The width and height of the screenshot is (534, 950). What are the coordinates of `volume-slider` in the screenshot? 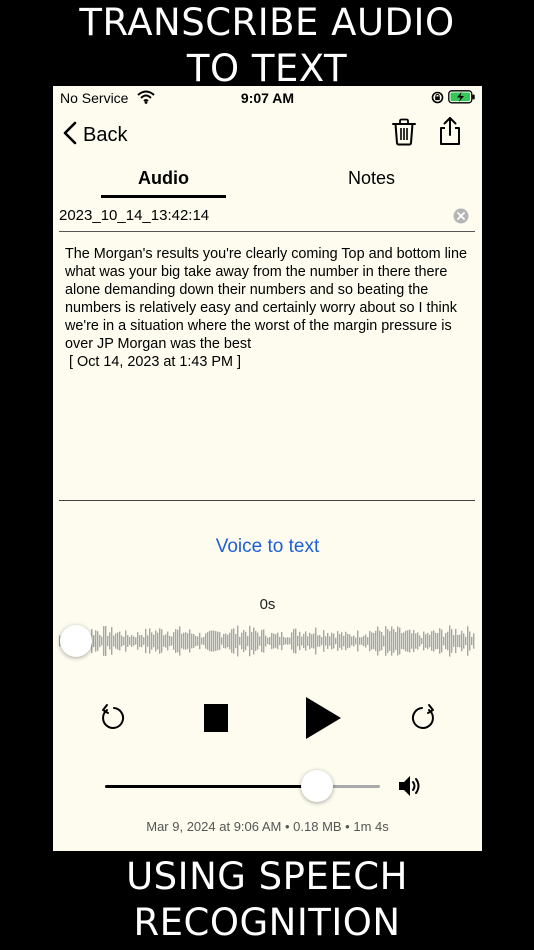 It's located at (242, 786).